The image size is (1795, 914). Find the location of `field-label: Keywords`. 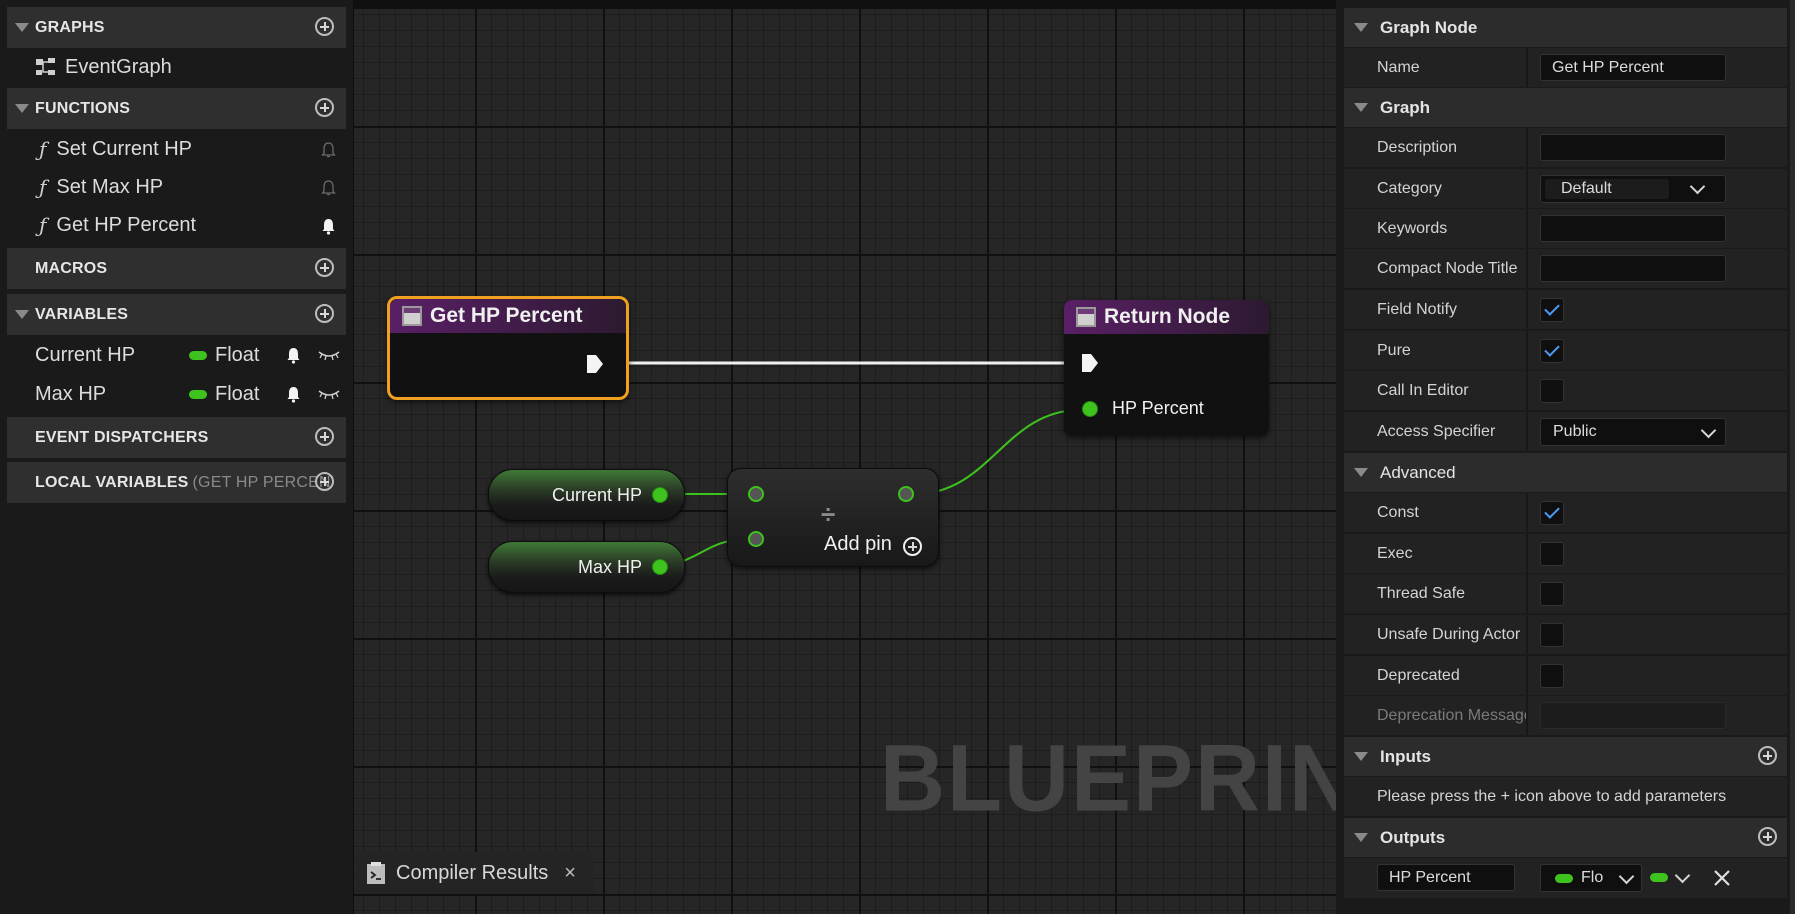

field-label: Keywords is located at coordinates (1412, 228).